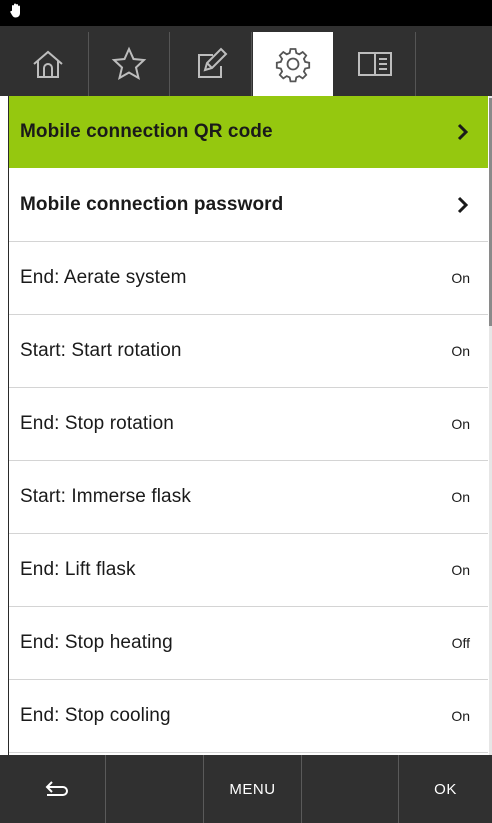  What do you see at coordinates (101, 350) in the screenshot?
I see `row-label: Start: Start rotation` at bounding box center [101, 350].